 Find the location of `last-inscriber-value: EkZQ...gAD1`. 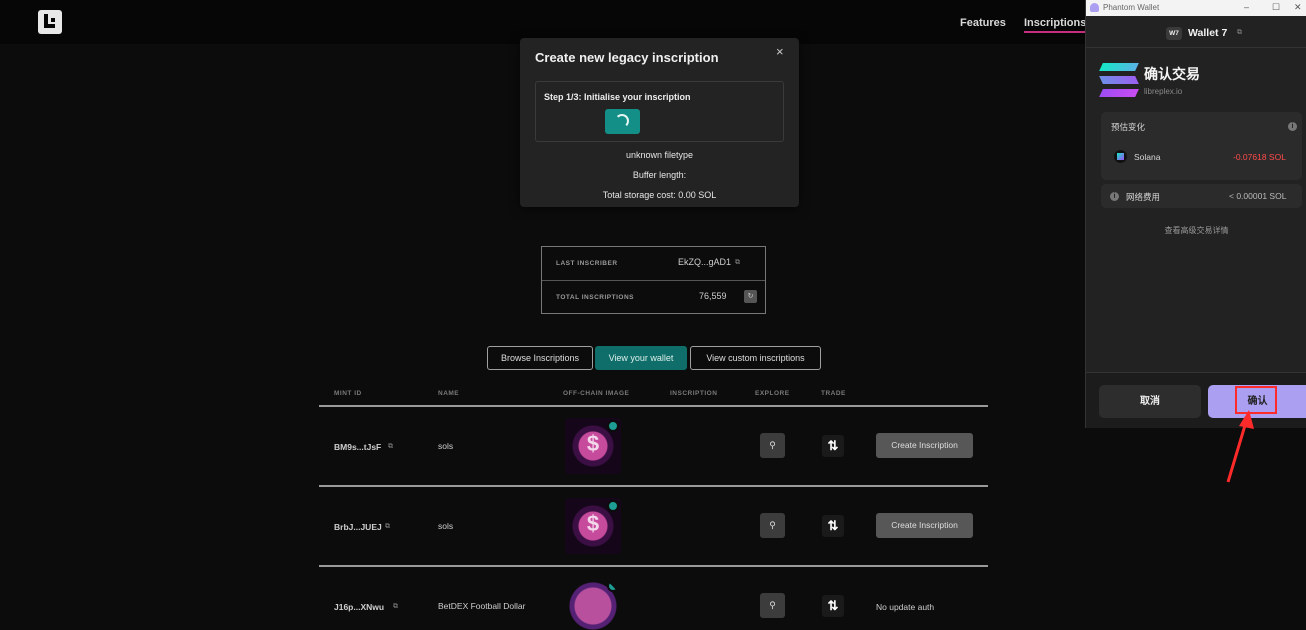

last-inscriber-value: EkZQ...gAD1 is located at coordinates (704, 262).